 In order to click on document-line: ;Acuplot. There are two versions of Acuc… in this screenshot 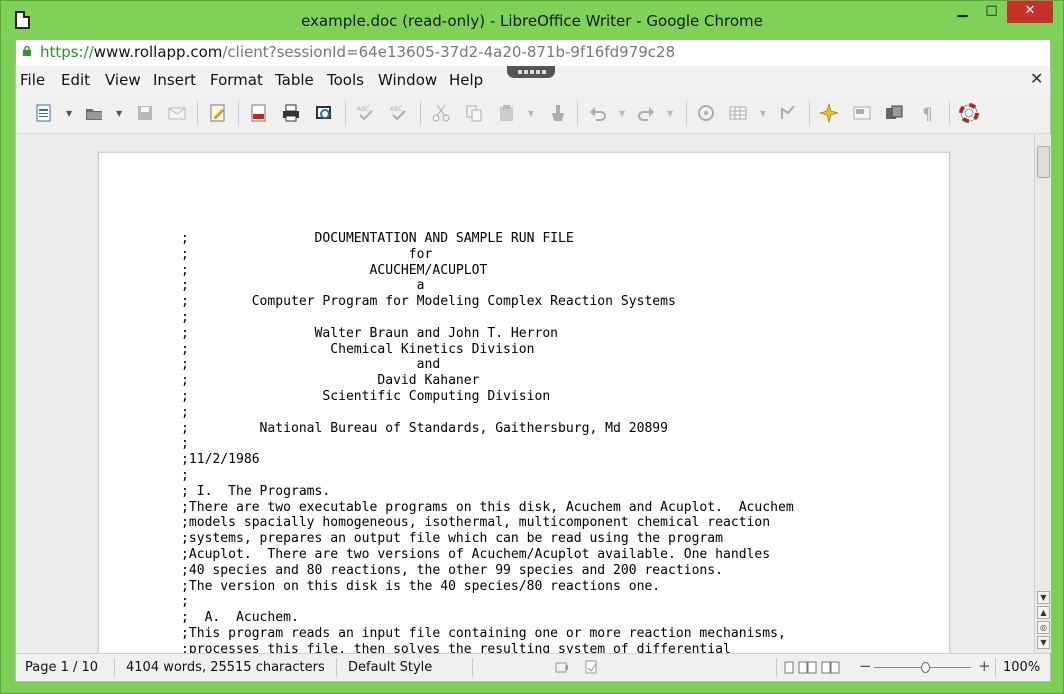, I will do `click(475, 554)`.